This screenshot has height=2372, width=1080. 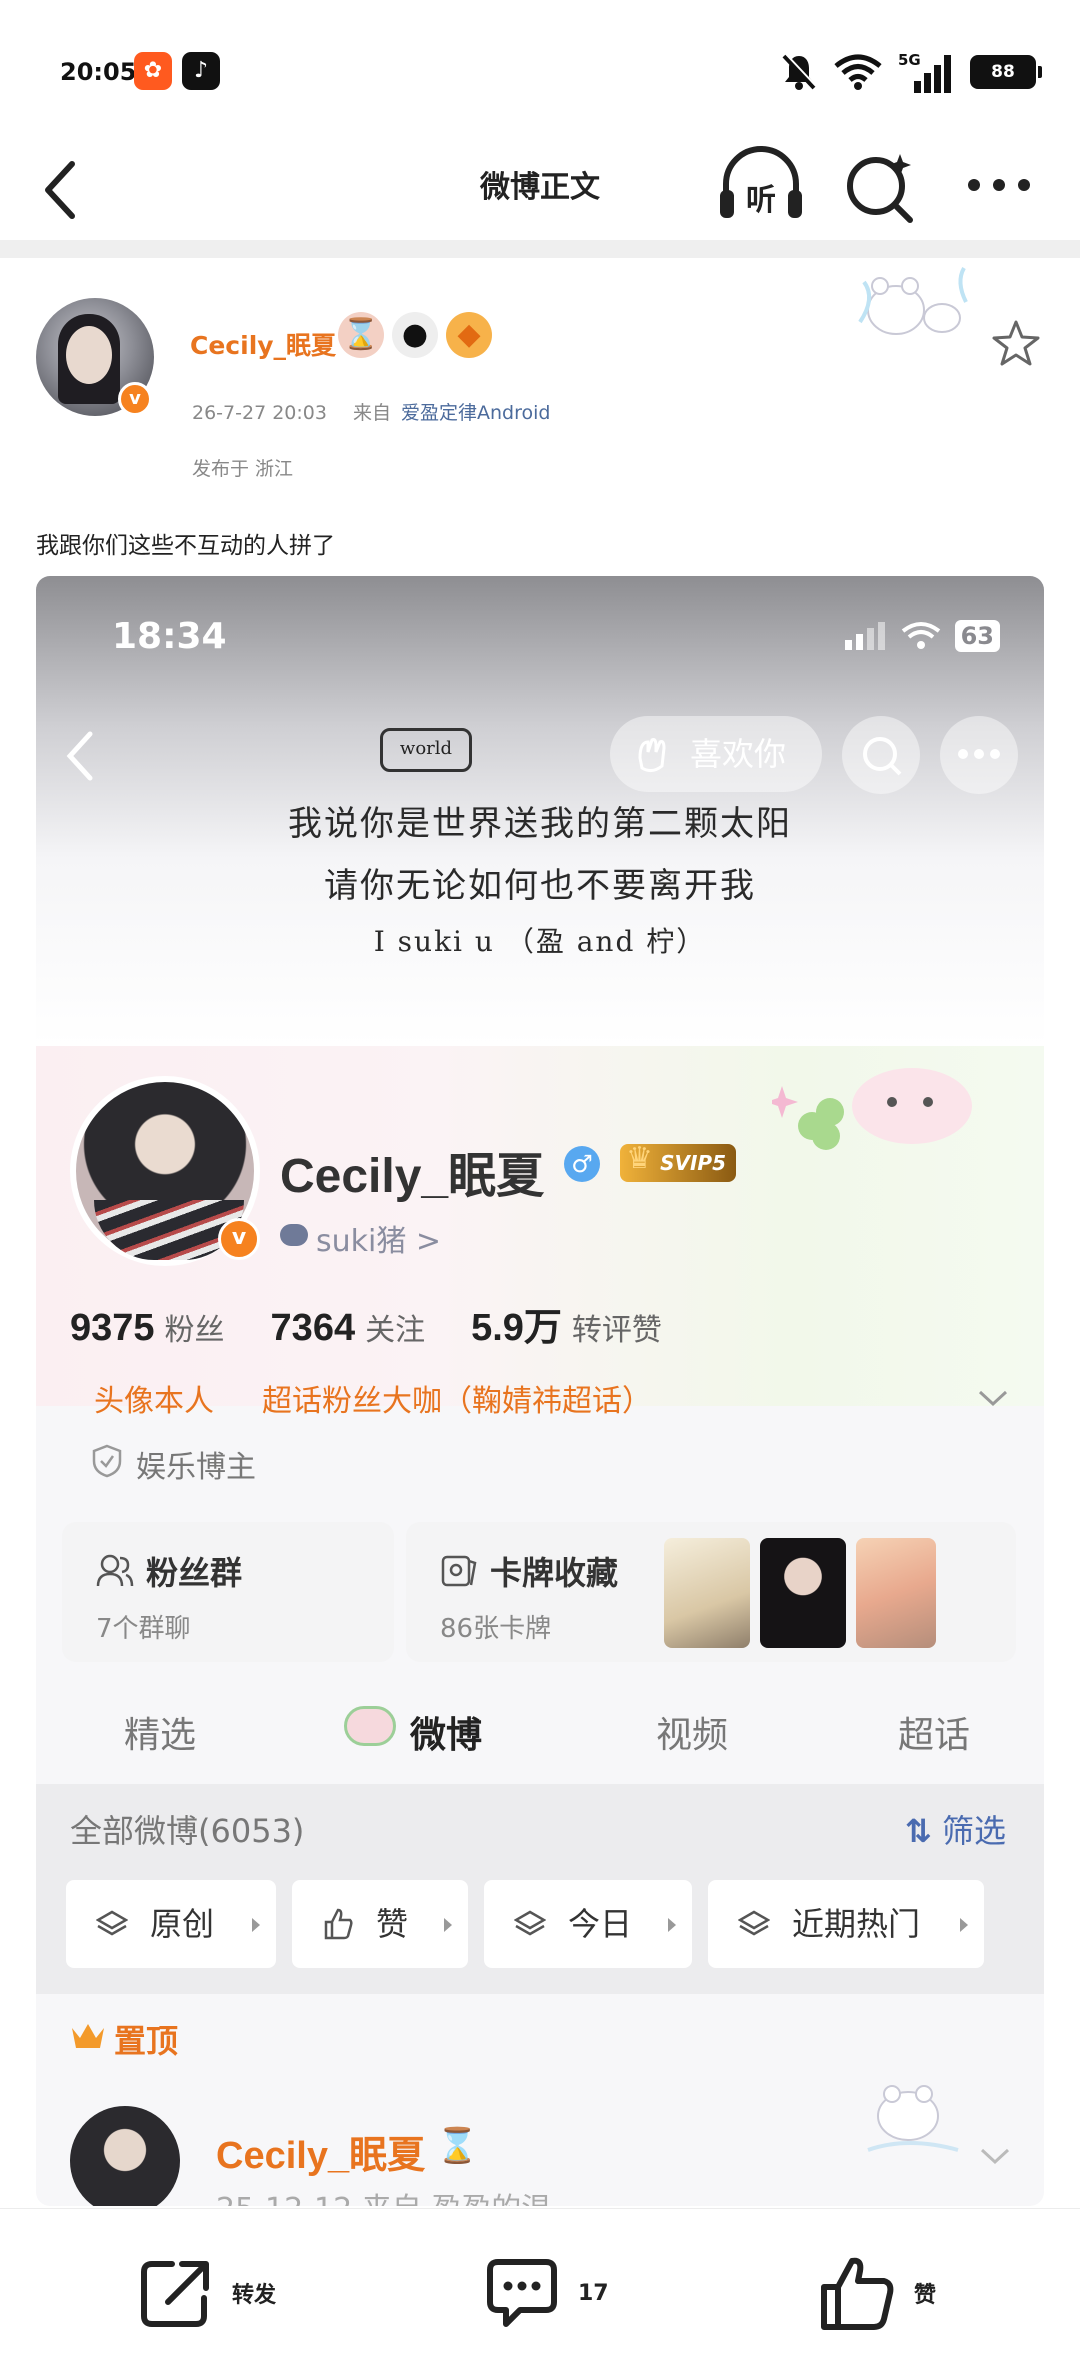 I want to click on tiktok-app-icon: ♪, so click(x=201, y=71).